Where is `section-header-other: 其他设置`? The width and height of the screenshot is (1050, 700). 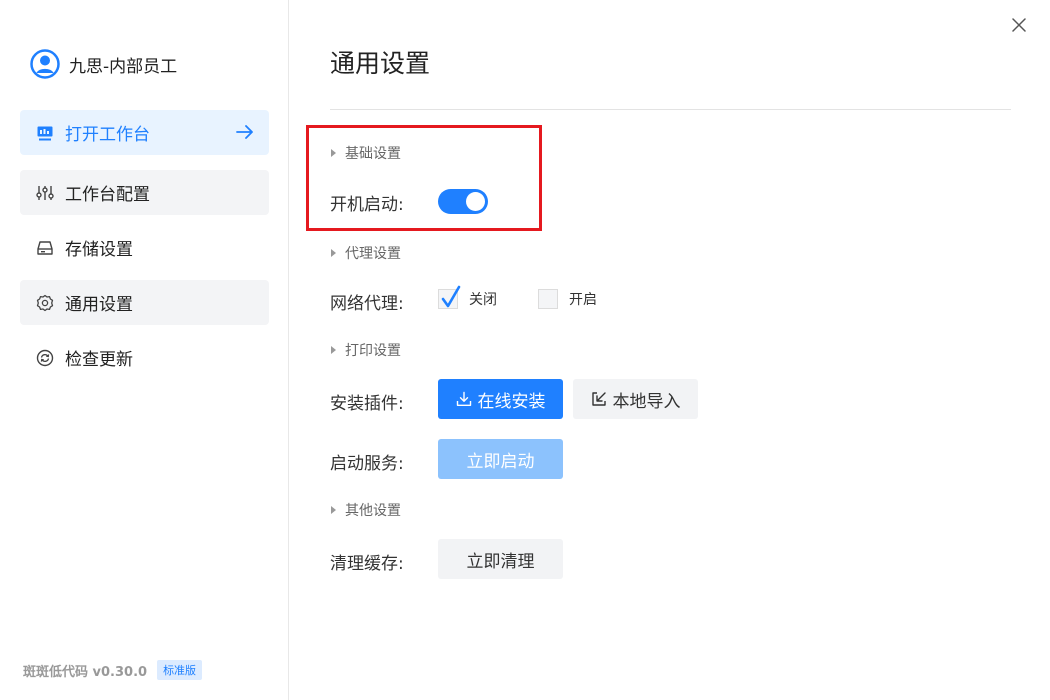
section-header-other: 其他设置 is located at coordinates (366, 510).